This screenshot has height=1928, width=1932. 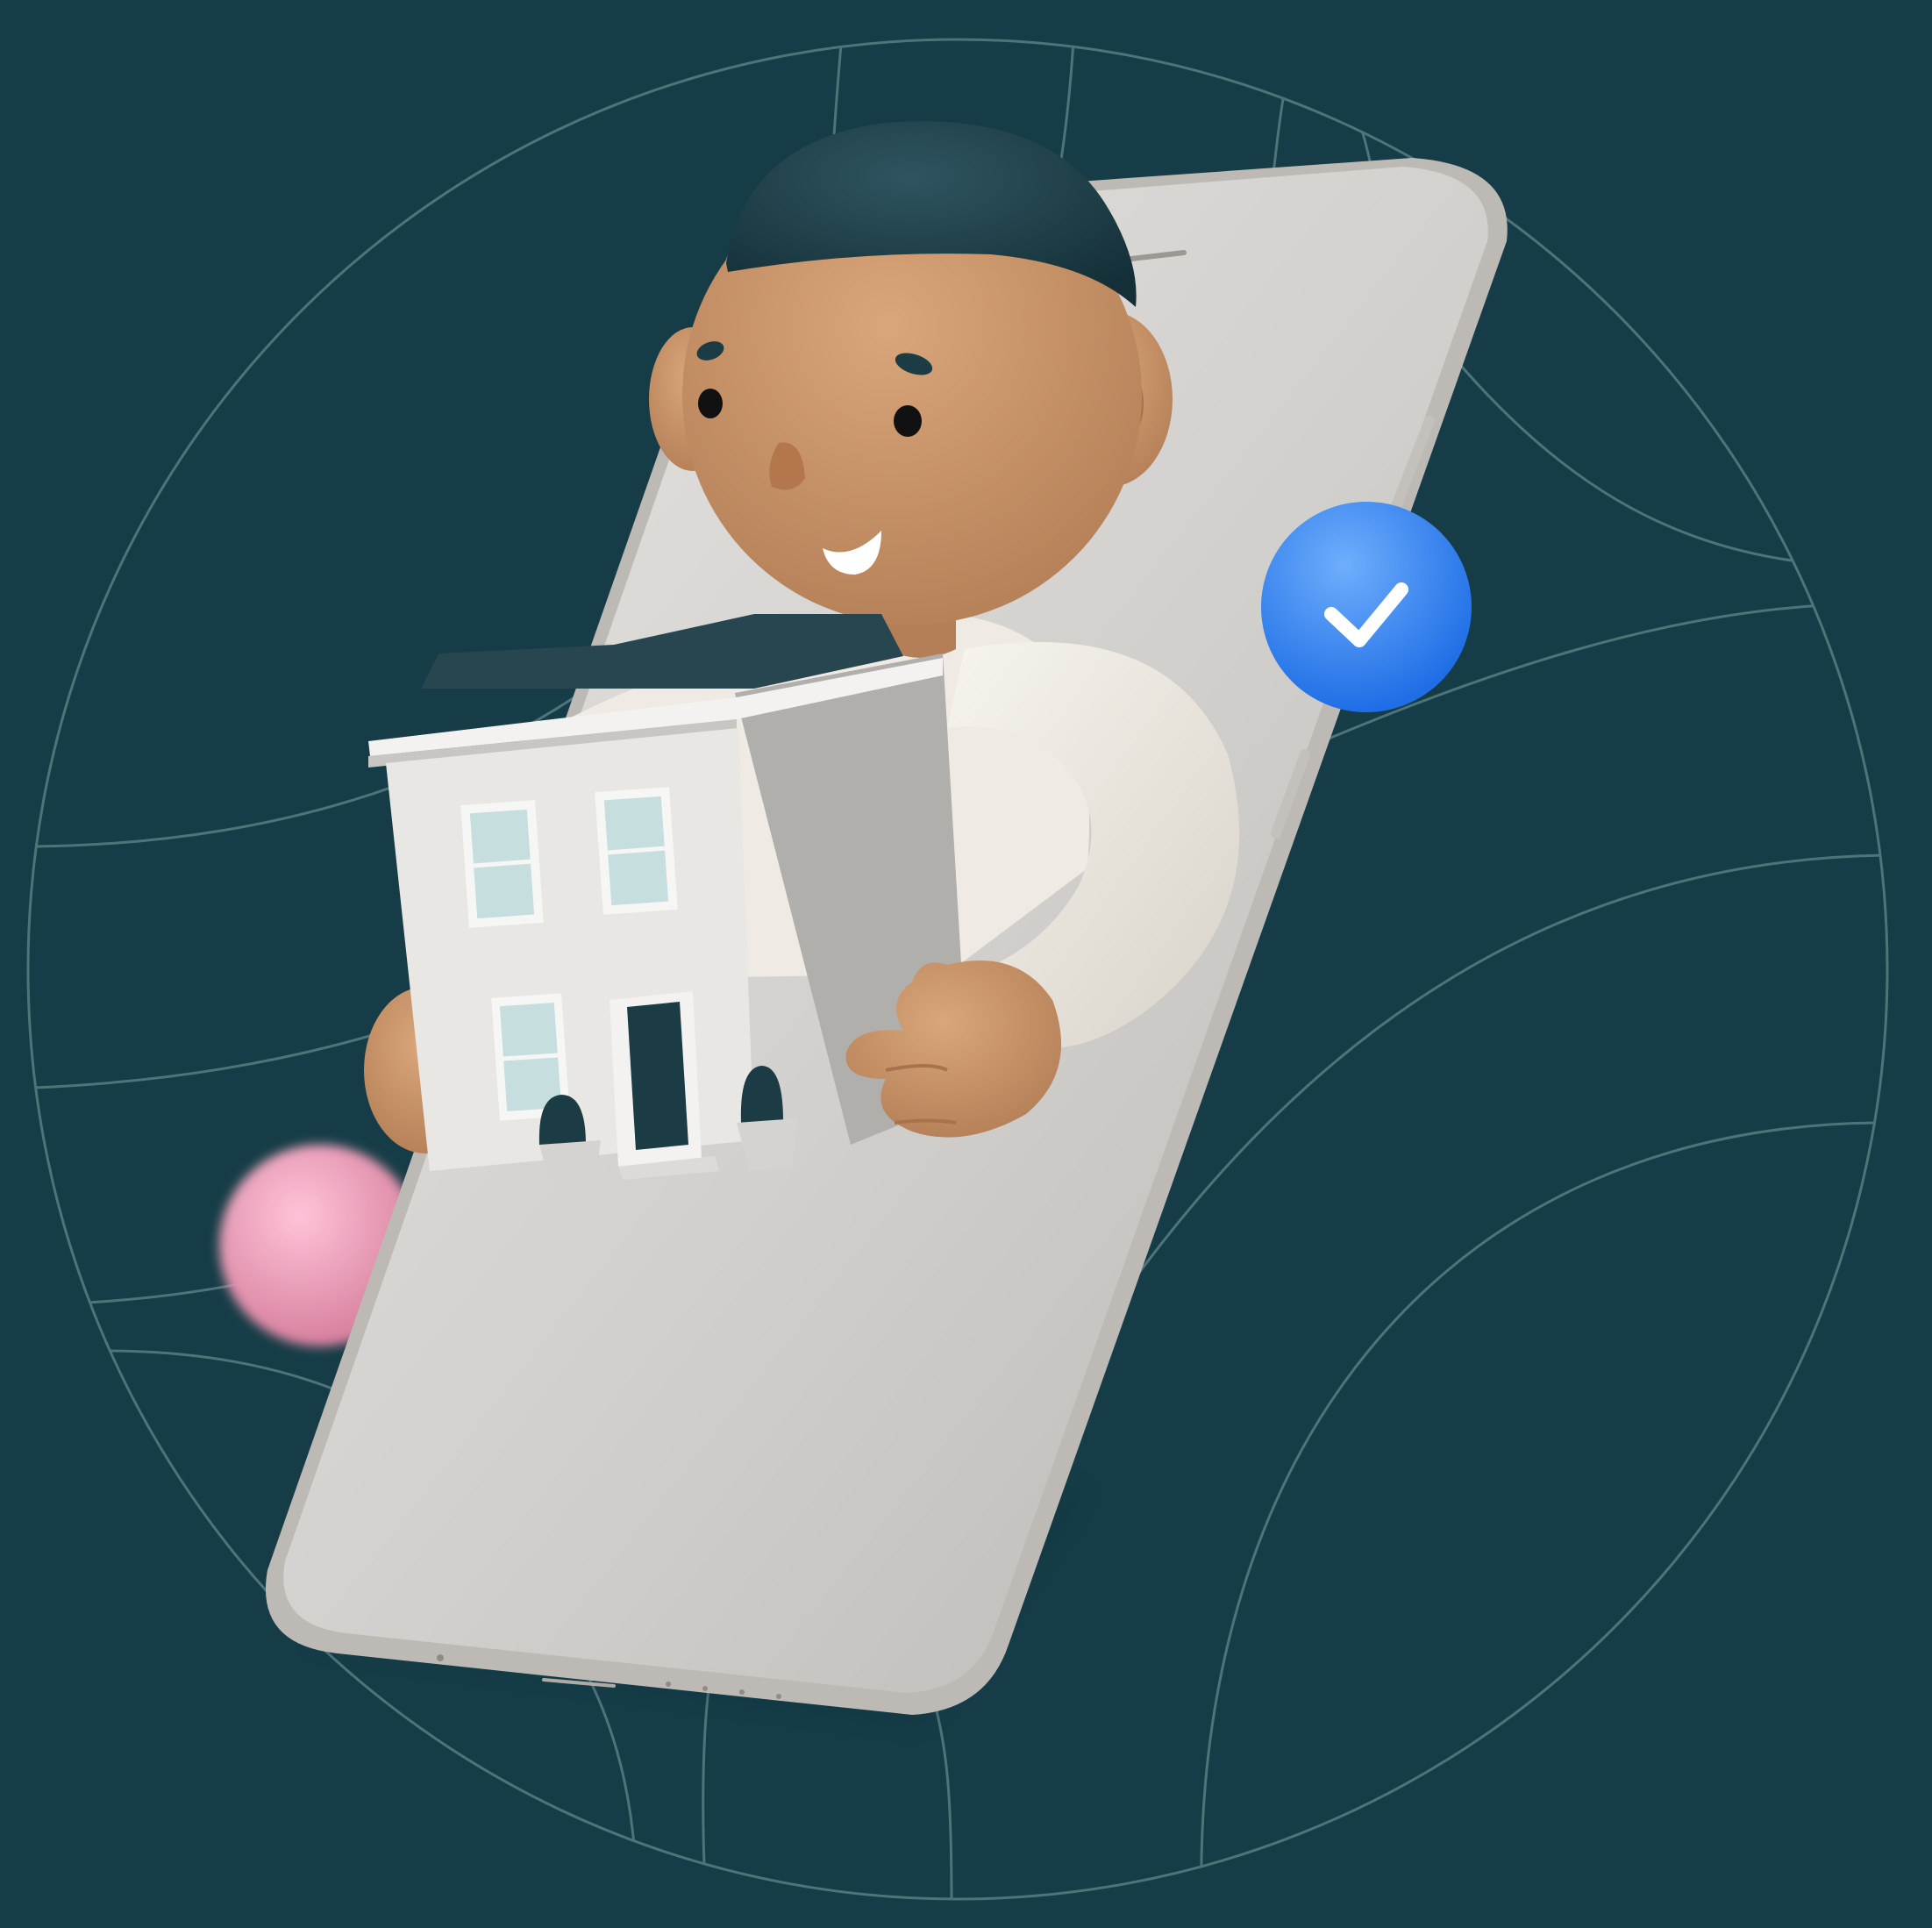 What do you see at coordinates (908, 421) in the screenshot?
I see `right-eye` at bounding box center [908, 421].